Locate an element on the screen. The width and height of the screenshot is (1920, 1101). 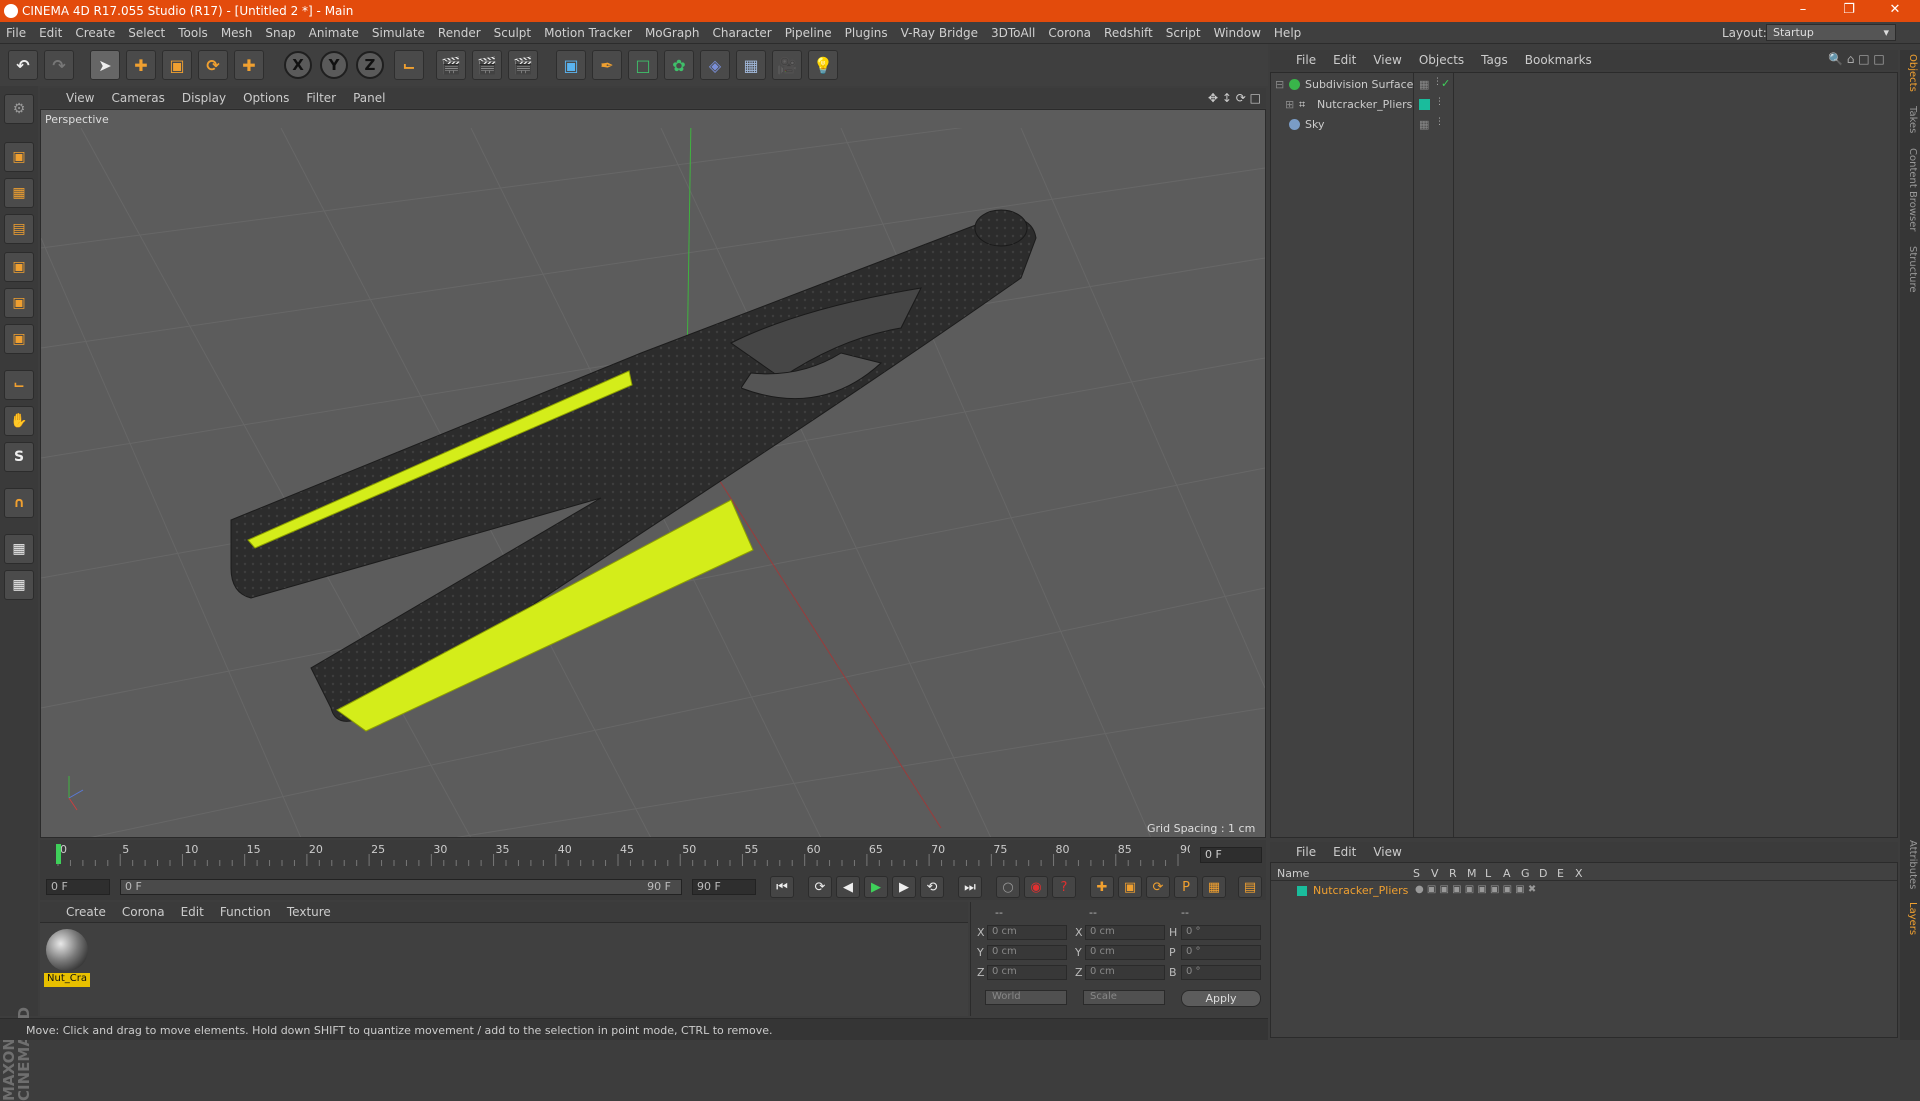
next-frame-icon: ▶ is located at coordinates (904, 887).